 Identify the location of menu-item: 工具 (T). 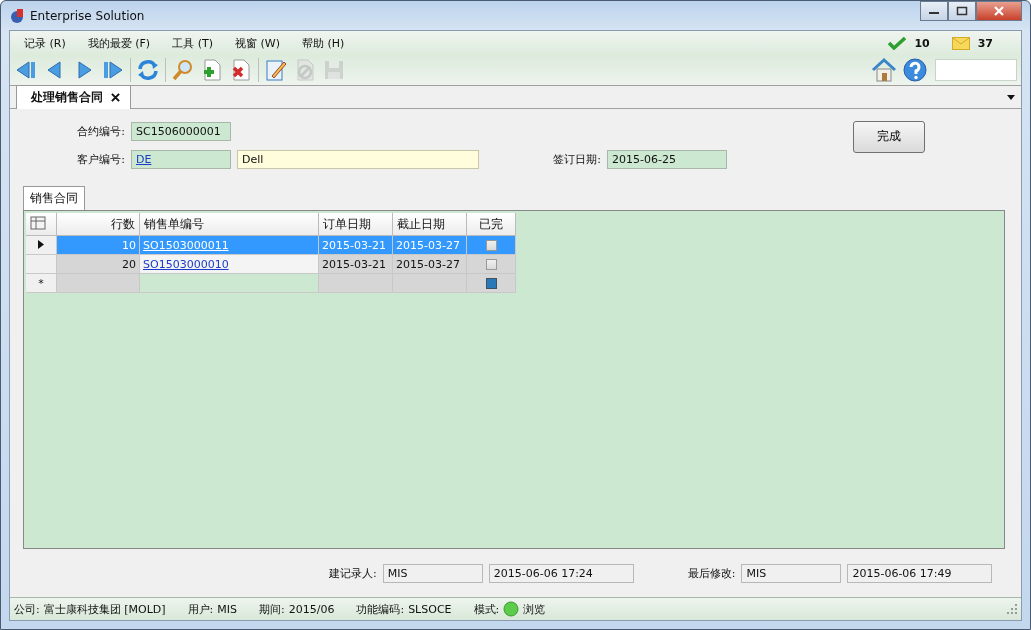
(192, 43).